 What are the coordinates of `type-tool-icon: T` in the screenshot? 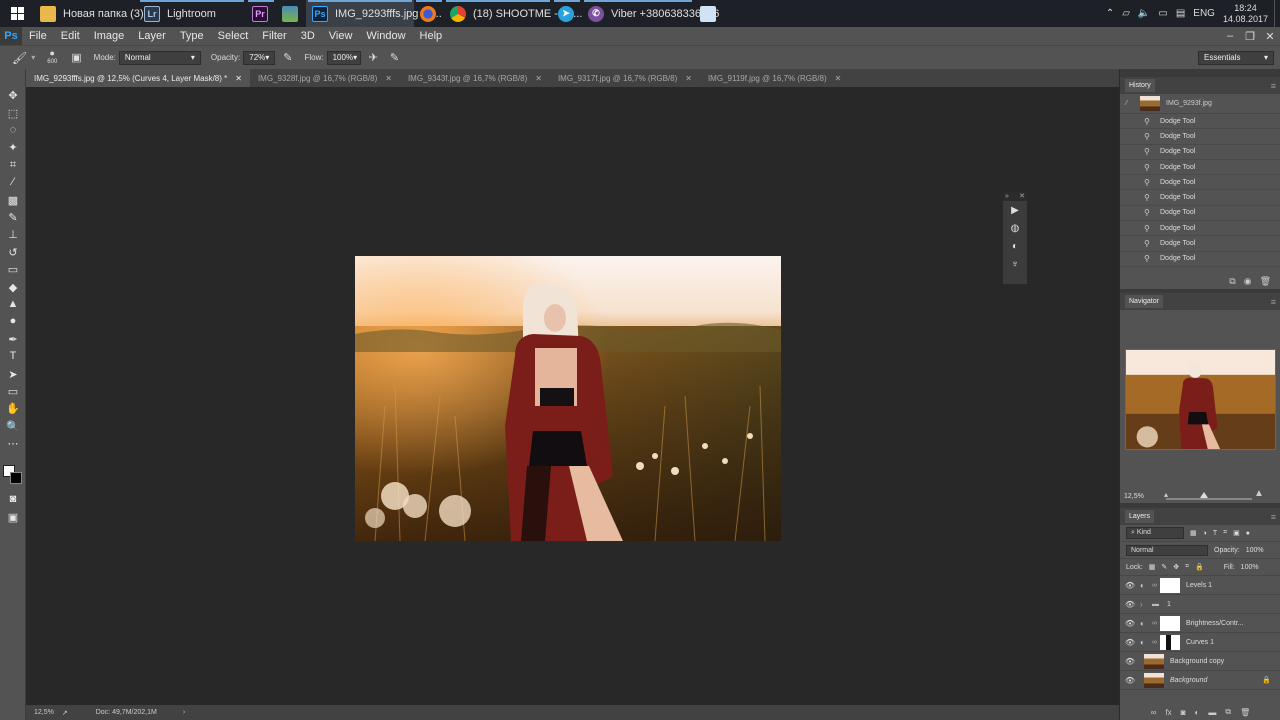 It's located at (13, 356).